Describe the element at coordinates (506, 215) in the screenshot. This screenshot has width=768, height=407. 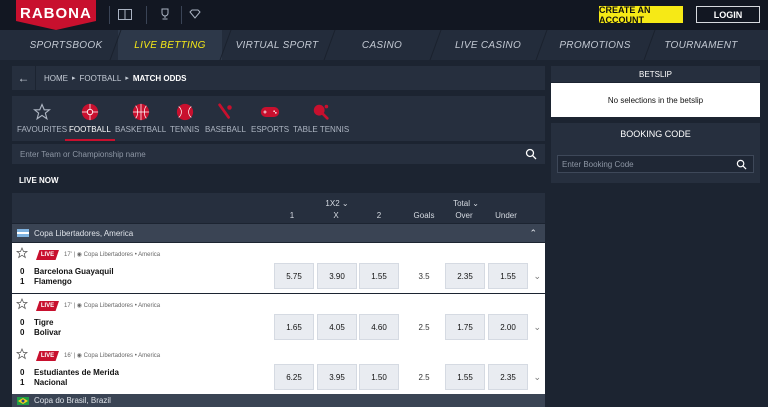
I see `col-under: Under` at that location.